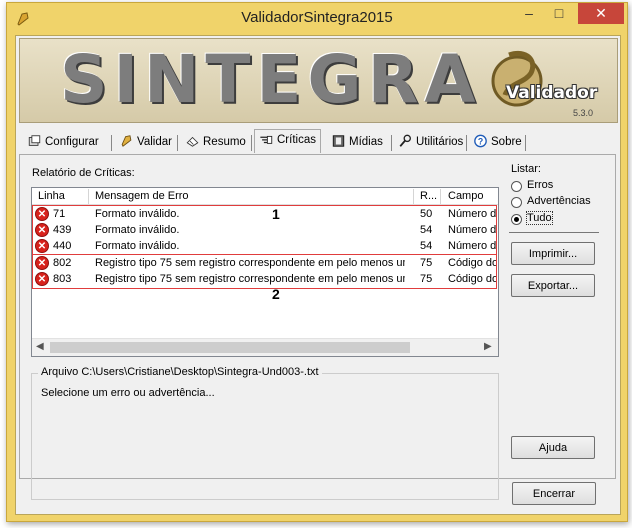 Image resolution: width=632 pixels, height=528 pixels. What do you see at coordinates (540, 185) in the screenshot?
I see `radio-erros-label: Erros` at bounding box center [540, 185].